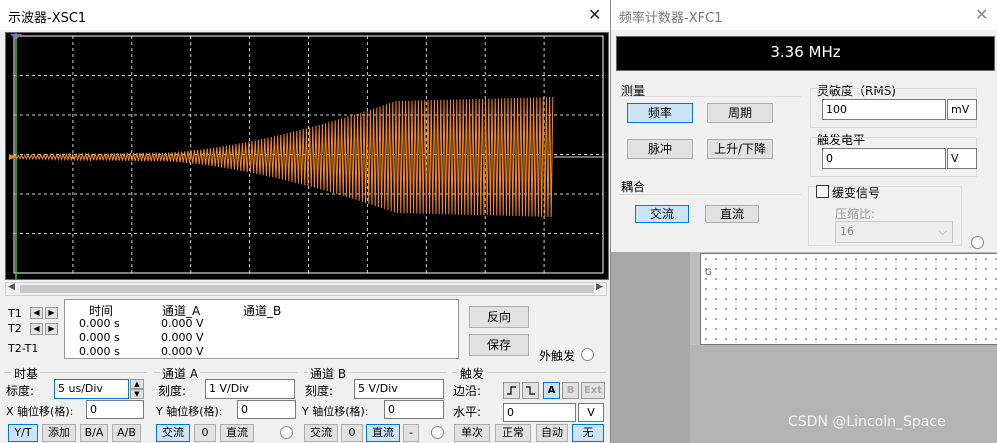 The image size is (997, 443). What do you see at coordinates (511, 390) in the screenshot?
I see `trigger-rising-edge-icon` at bounding box center [511, 390].